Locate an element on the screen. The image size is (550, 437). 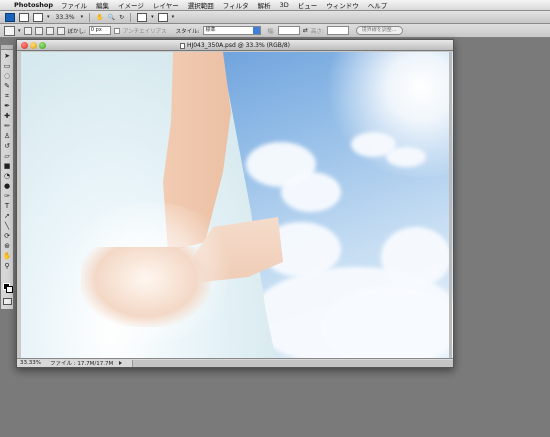
tools-panel-header is located at coordinates (7, 47).